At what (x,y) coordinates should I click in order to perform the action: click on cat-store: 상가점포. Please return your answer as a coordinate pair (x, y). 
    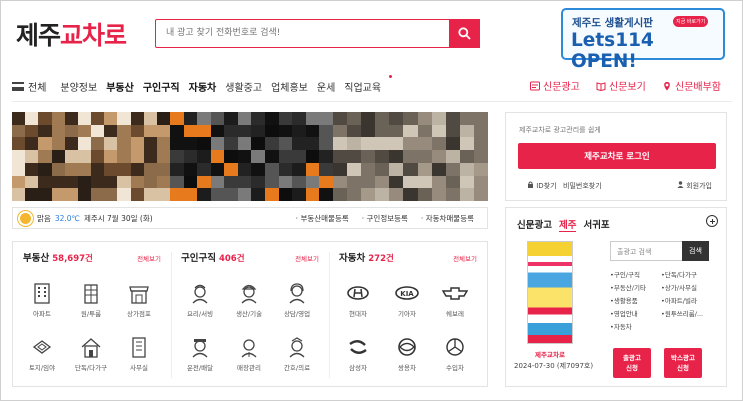
    Looking at the image, I should click on (139, 300).